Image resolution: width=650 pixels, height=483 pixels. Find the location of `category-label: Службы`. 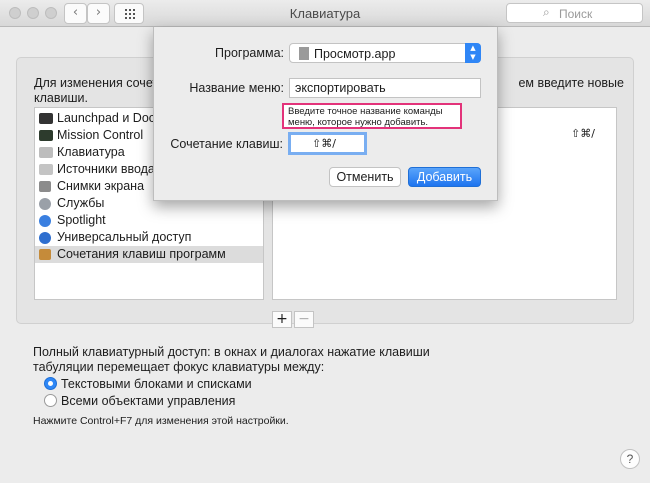

category-label: Службы is located at coordinates (81, 203).